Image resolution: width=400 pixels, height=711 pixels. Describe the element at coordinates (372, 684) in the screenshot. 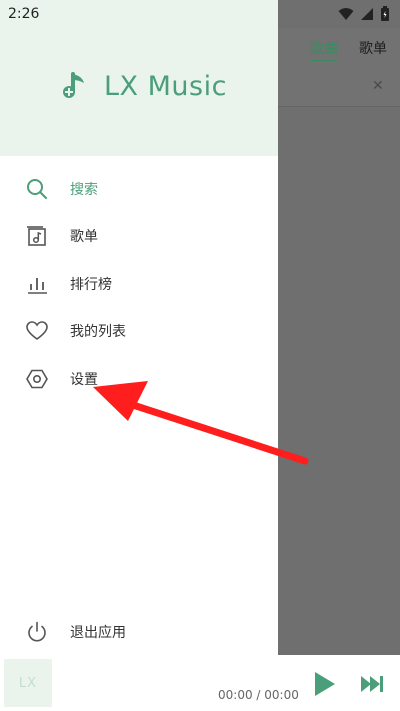

I see `next-track-icon` at that location.